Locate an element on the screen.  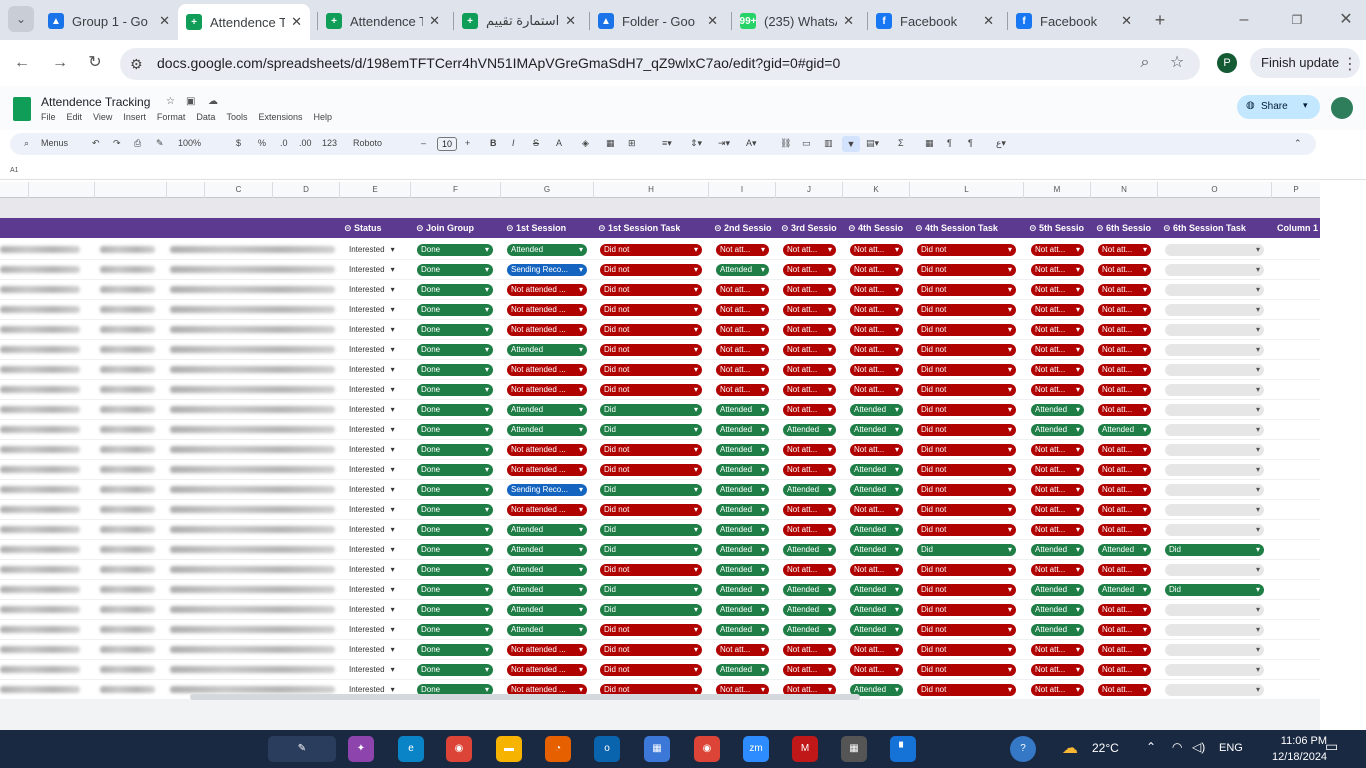
column-header-c: C is located at coordinates (238, 190).